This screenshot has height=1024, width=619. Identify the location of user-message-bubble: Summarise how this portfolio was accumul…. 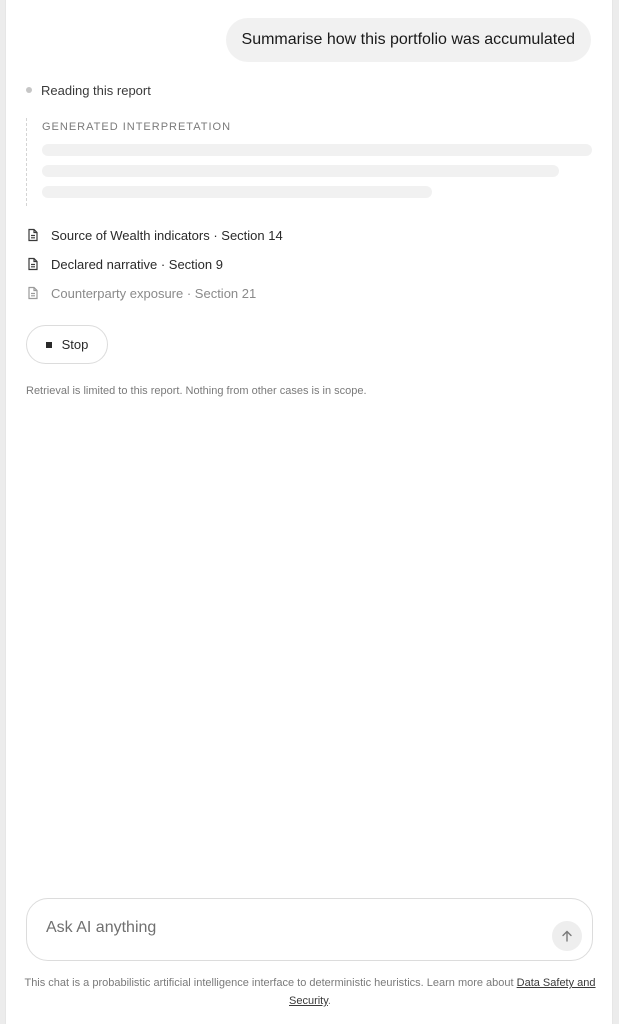
(408, 40).